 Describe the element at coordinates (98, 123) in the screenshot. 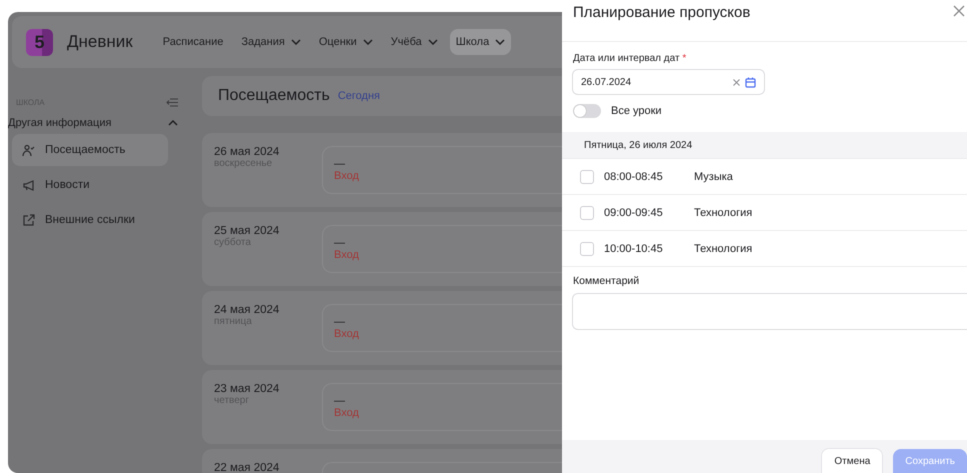

I see `group-toggle: Другая информация` at that location.